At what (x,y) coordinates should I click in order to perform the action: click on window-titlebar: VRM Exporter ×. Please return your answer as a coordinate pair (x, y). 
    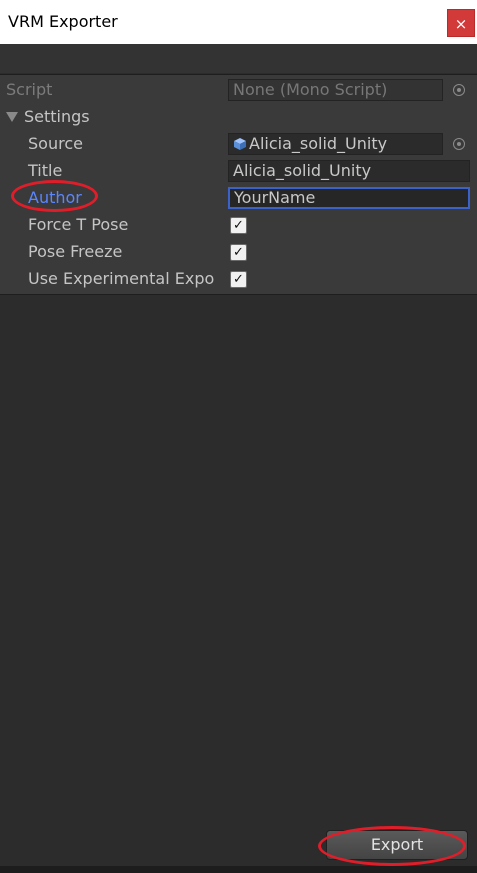
    Looking at the image, I should click on (238, 22).